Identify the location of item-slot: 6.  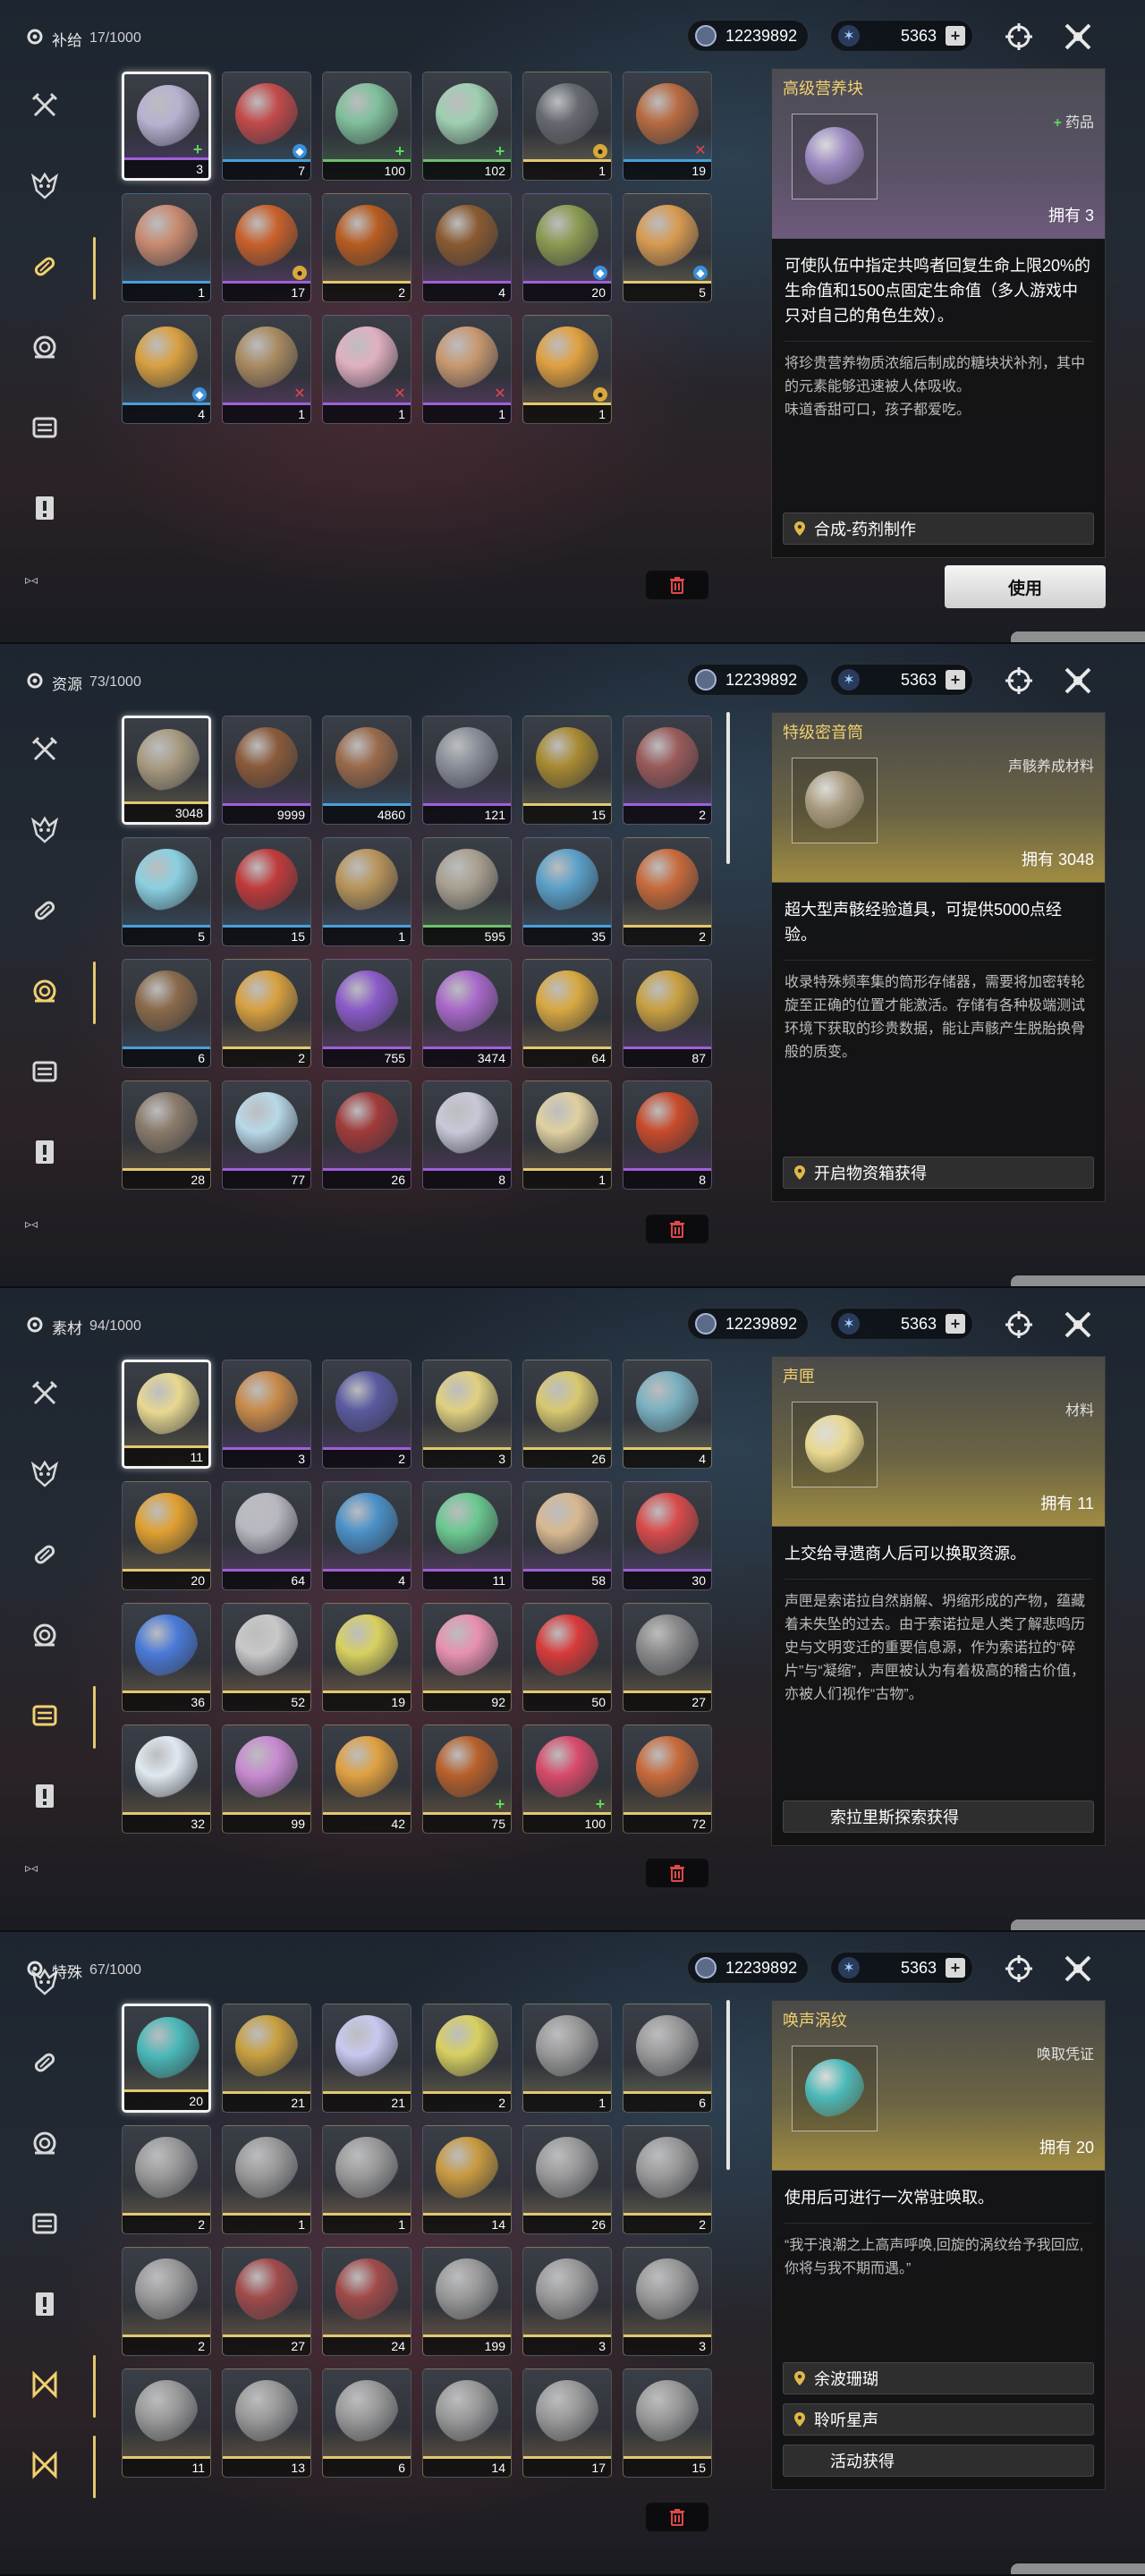
(667, 2058).